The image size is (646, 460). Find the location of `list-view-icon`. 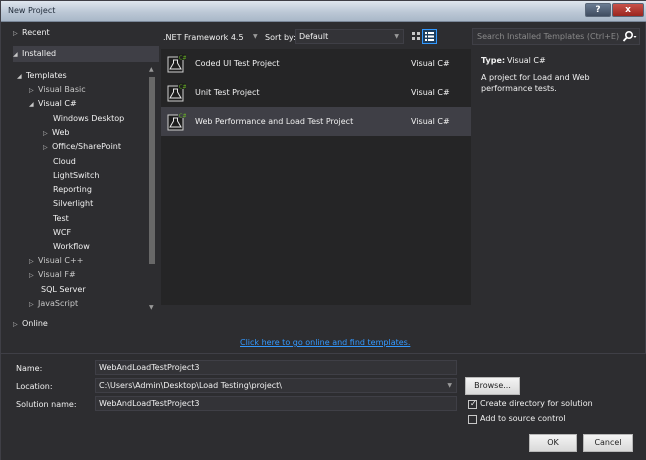

list-view-icon is located at coordinates (429, 36).